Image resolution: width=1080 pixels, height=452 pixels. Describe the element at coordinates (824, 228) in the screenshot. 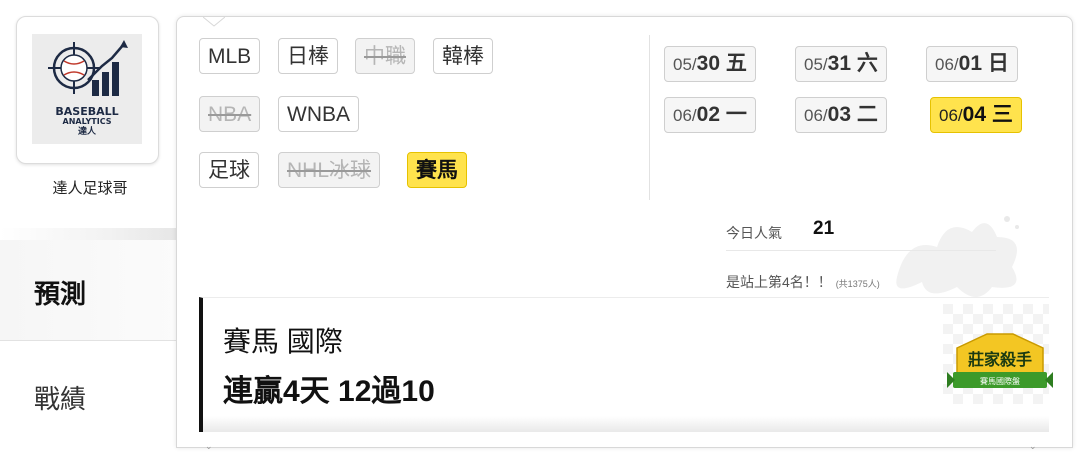

I see `popularity-value: 21` at that location.